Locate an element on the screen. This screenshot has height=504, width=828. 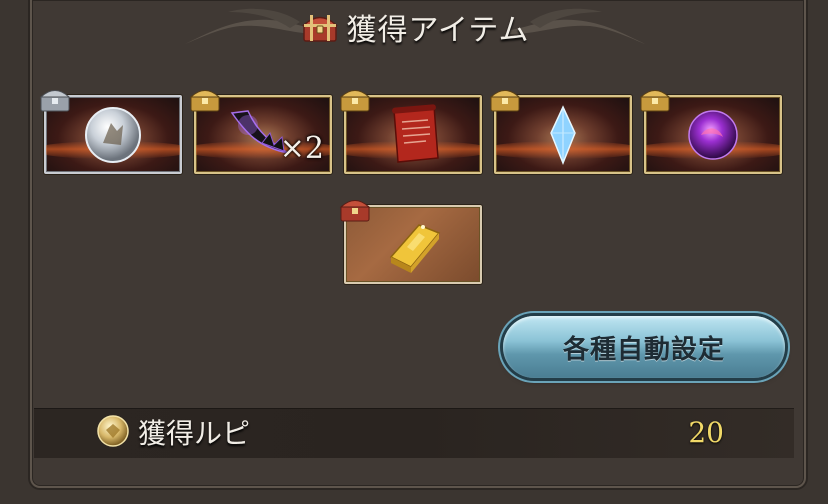
rupie-coin-icon is located at coordinates (113, 431).